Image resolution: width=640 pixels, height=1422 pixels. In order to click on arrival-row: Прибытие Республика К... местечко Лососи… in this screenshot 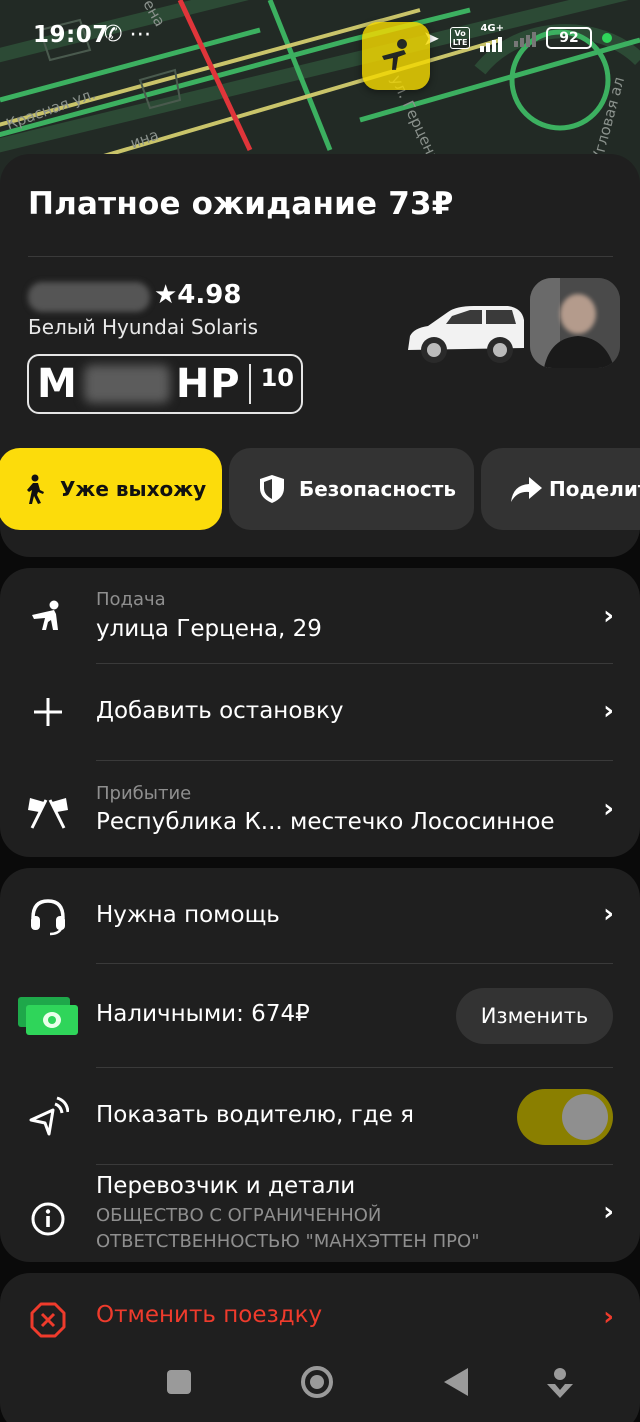, I will do `click(320, 814)`.